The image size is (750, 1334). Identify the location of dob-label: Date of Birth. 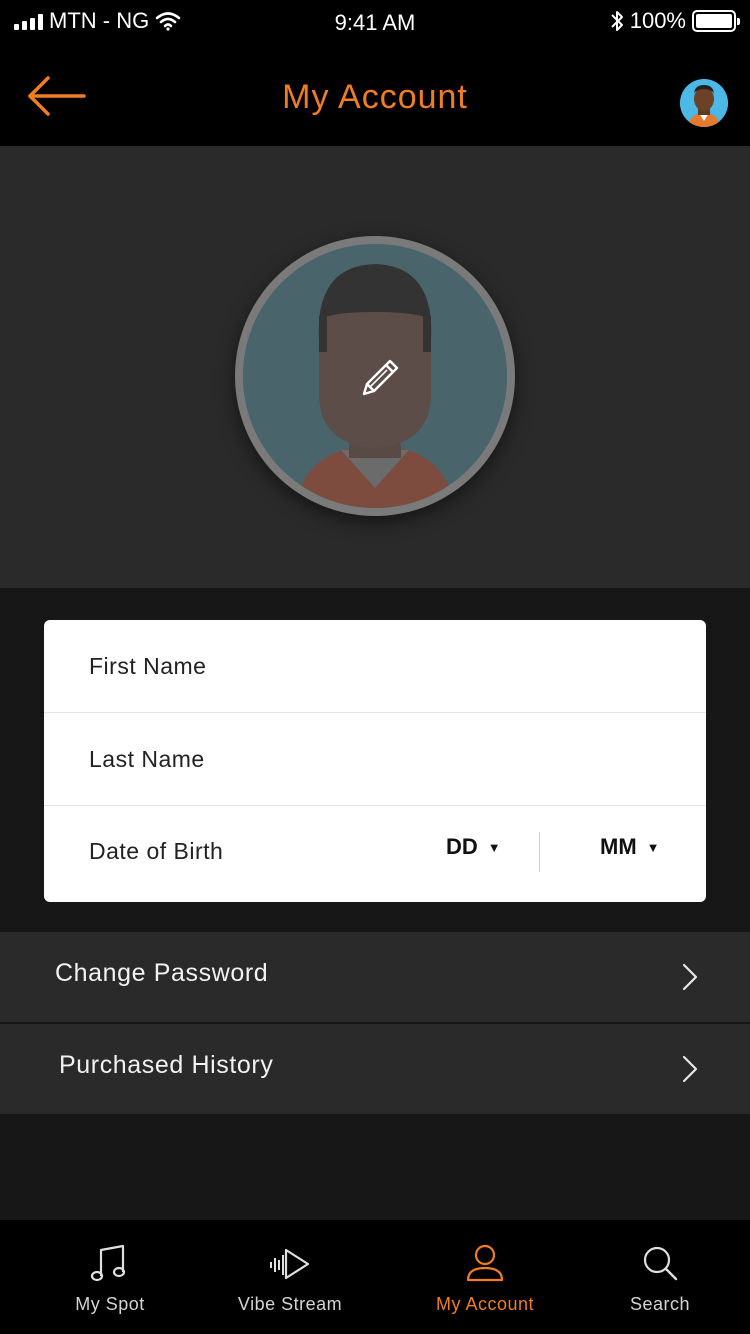
(156, 851).